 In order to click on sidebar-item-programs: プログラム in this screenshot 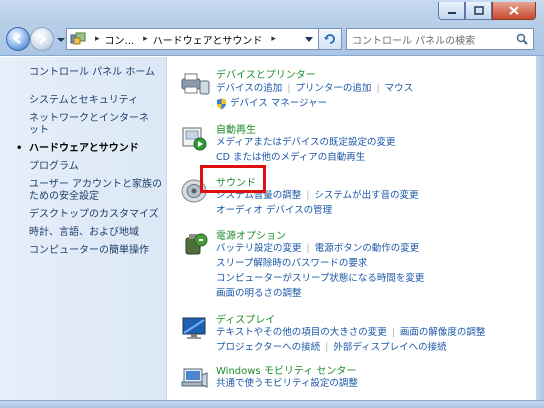, I will do `click(83, 167)`.